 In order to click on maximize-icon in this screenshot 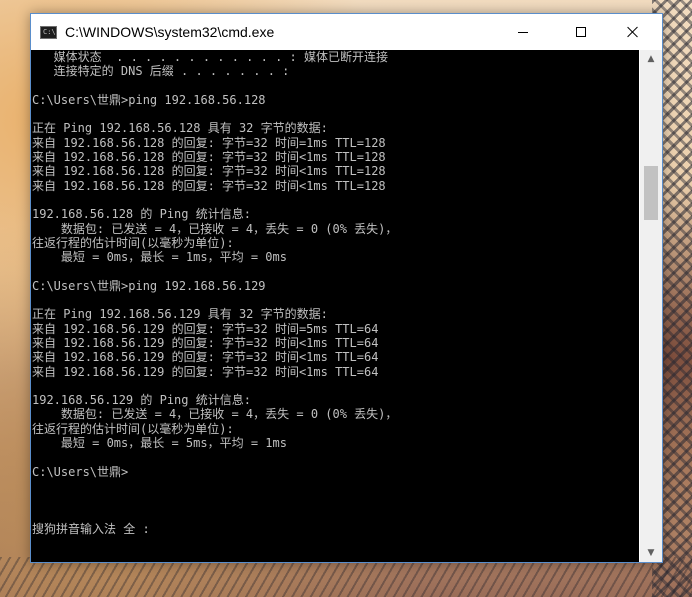, I will do `click(581, 32)`.